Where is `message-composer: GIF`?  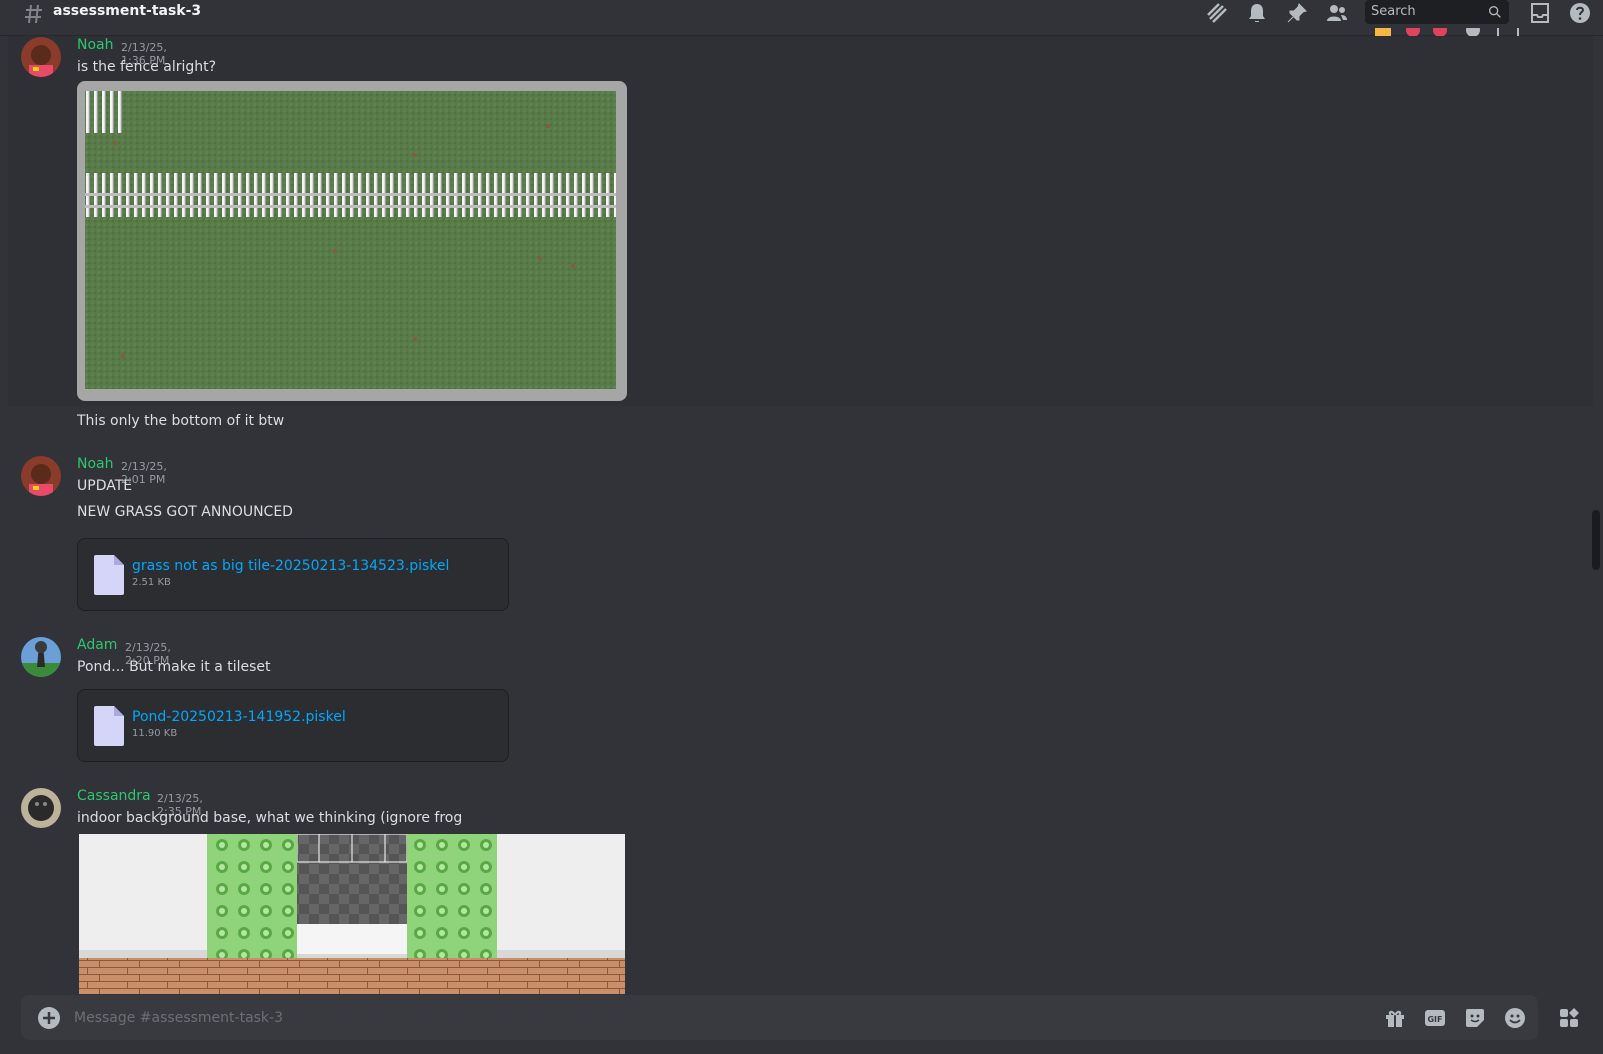
message-composer: GIF is located at coordinates (779, 1017).